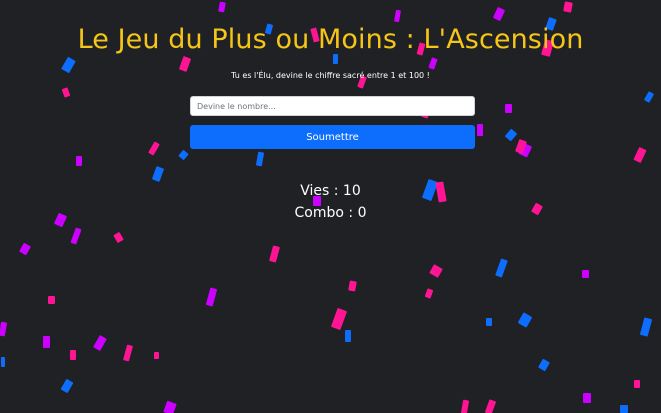 This screenshot has width=661, height=413. What do you see at coordinates (330, 213) in the screenshot?
I see `combo-counter: Combo : 0` at bounding box center [330, 213].